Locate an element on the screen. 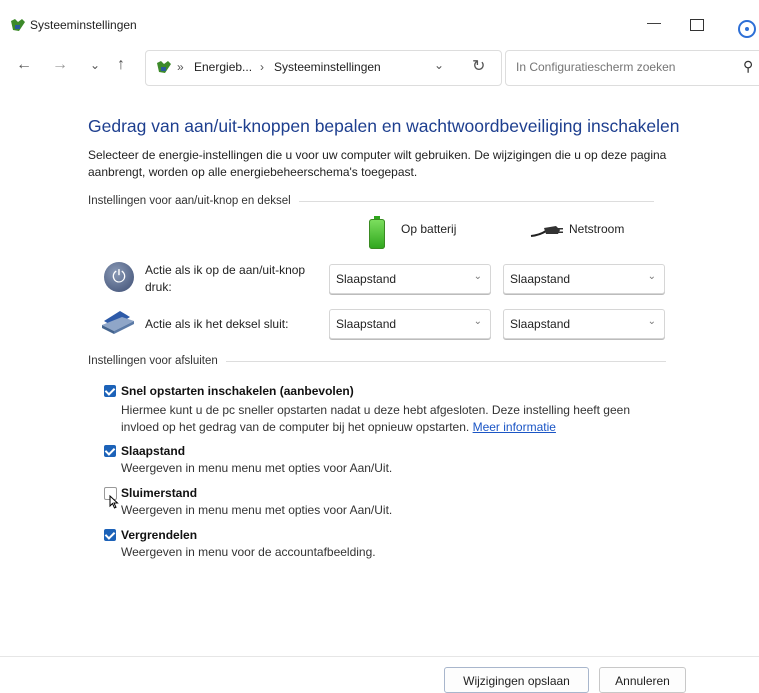 This screenshot has width=759, height=693. fast-startup-title: Snel opstarten inschakelen (aanbevolen) is located at coordinates (237, 391).